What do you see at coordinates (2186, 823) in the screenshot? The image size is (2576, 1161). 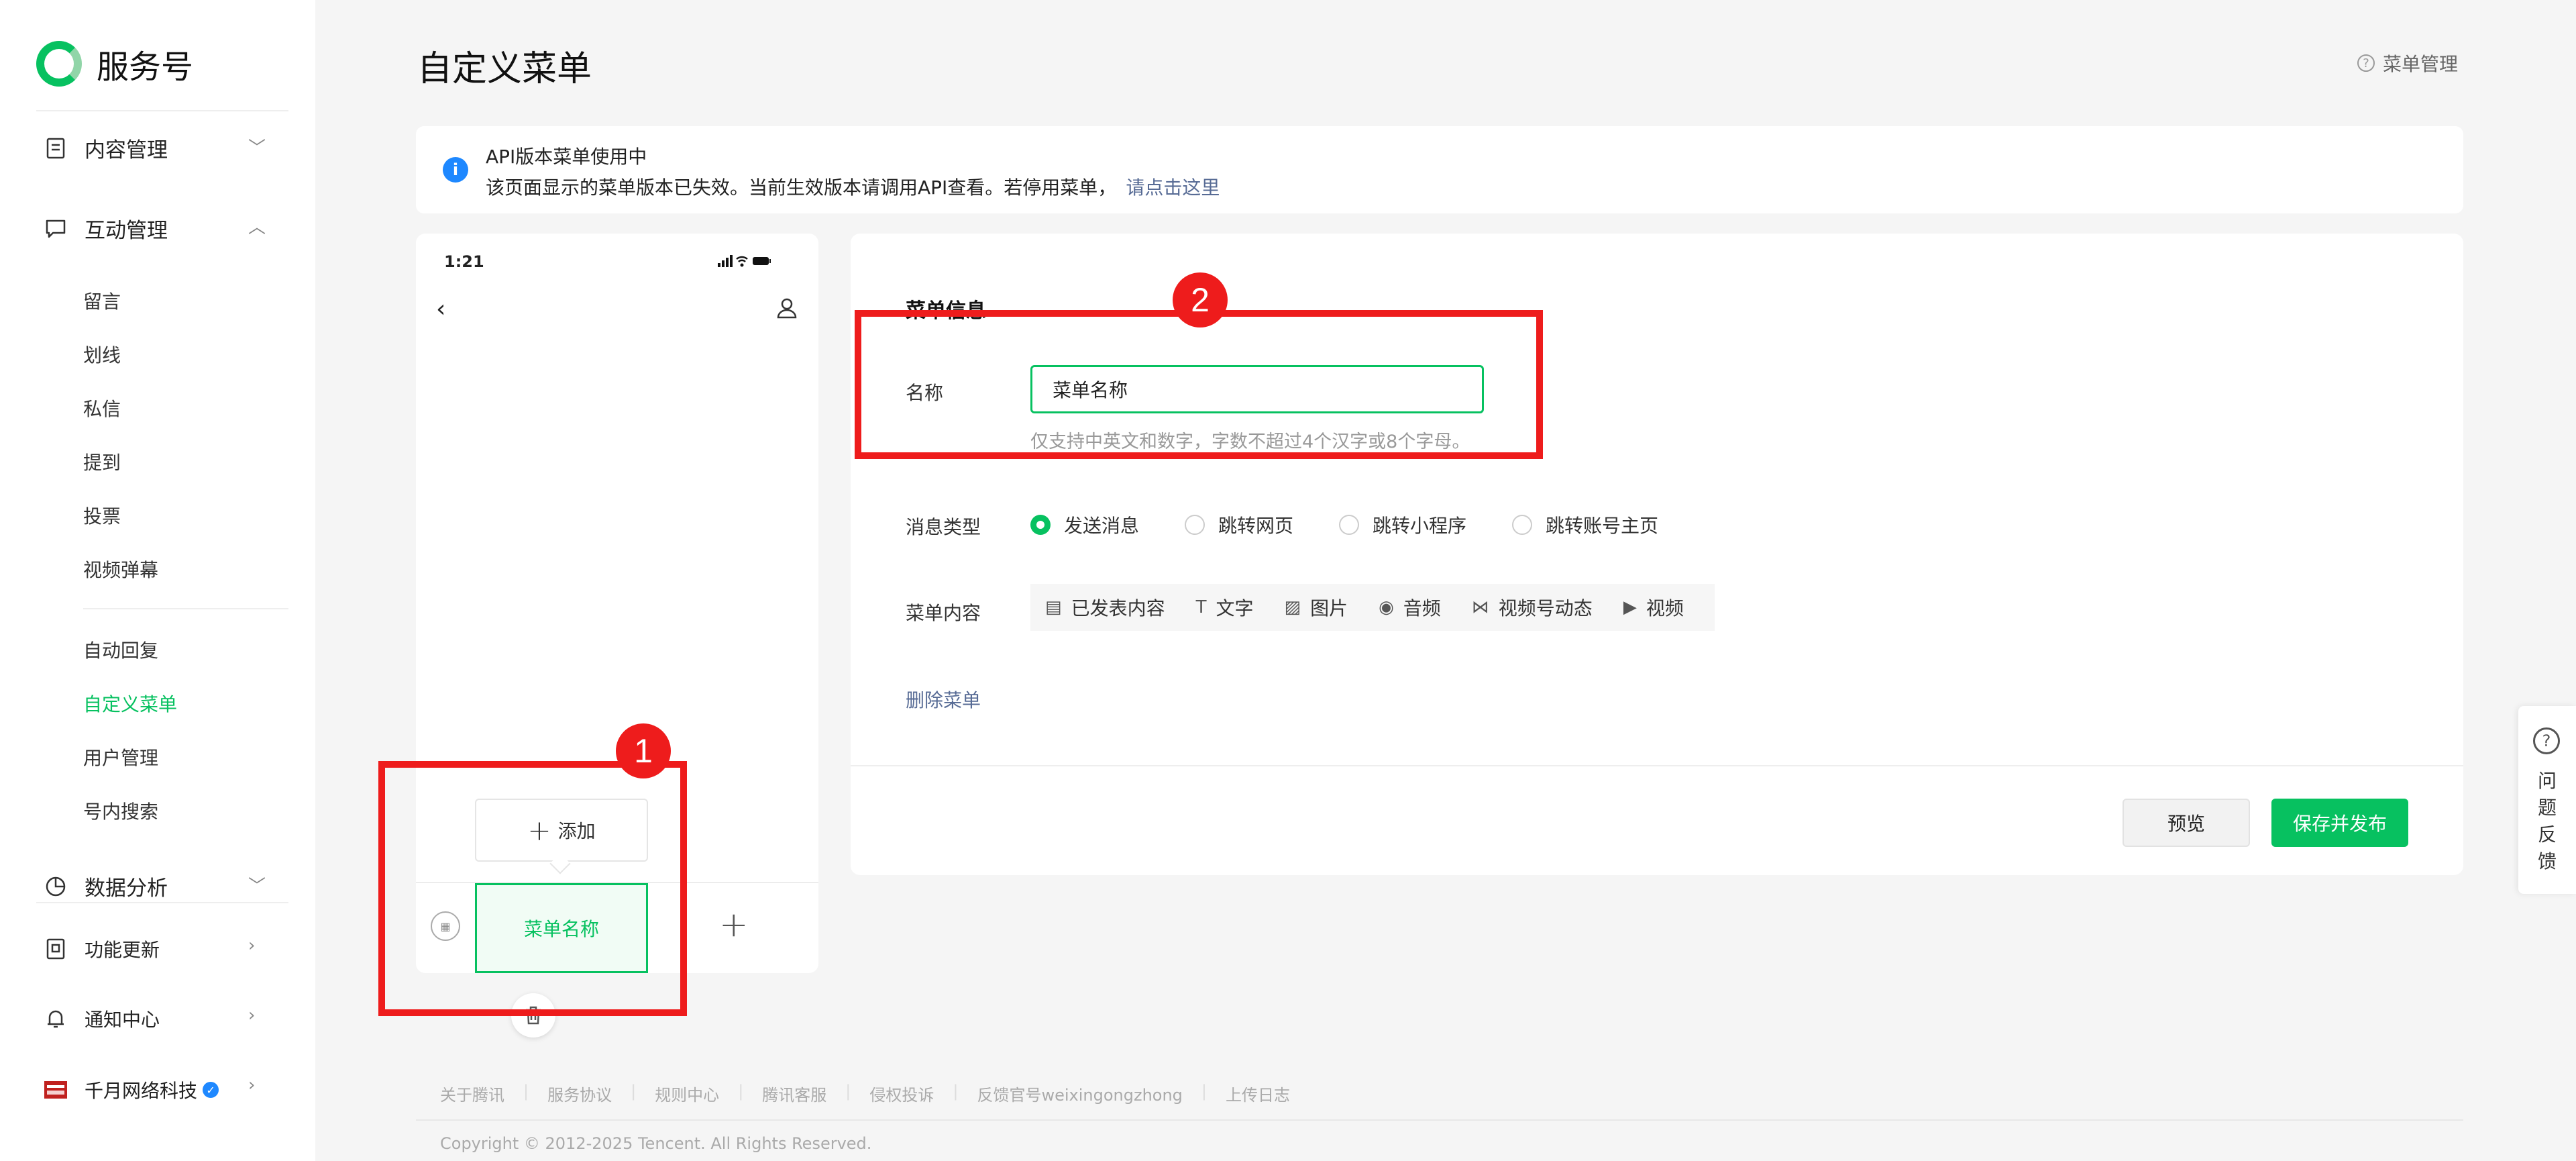 I see `preview-button: 预览` at bounding box center [2186, 823].